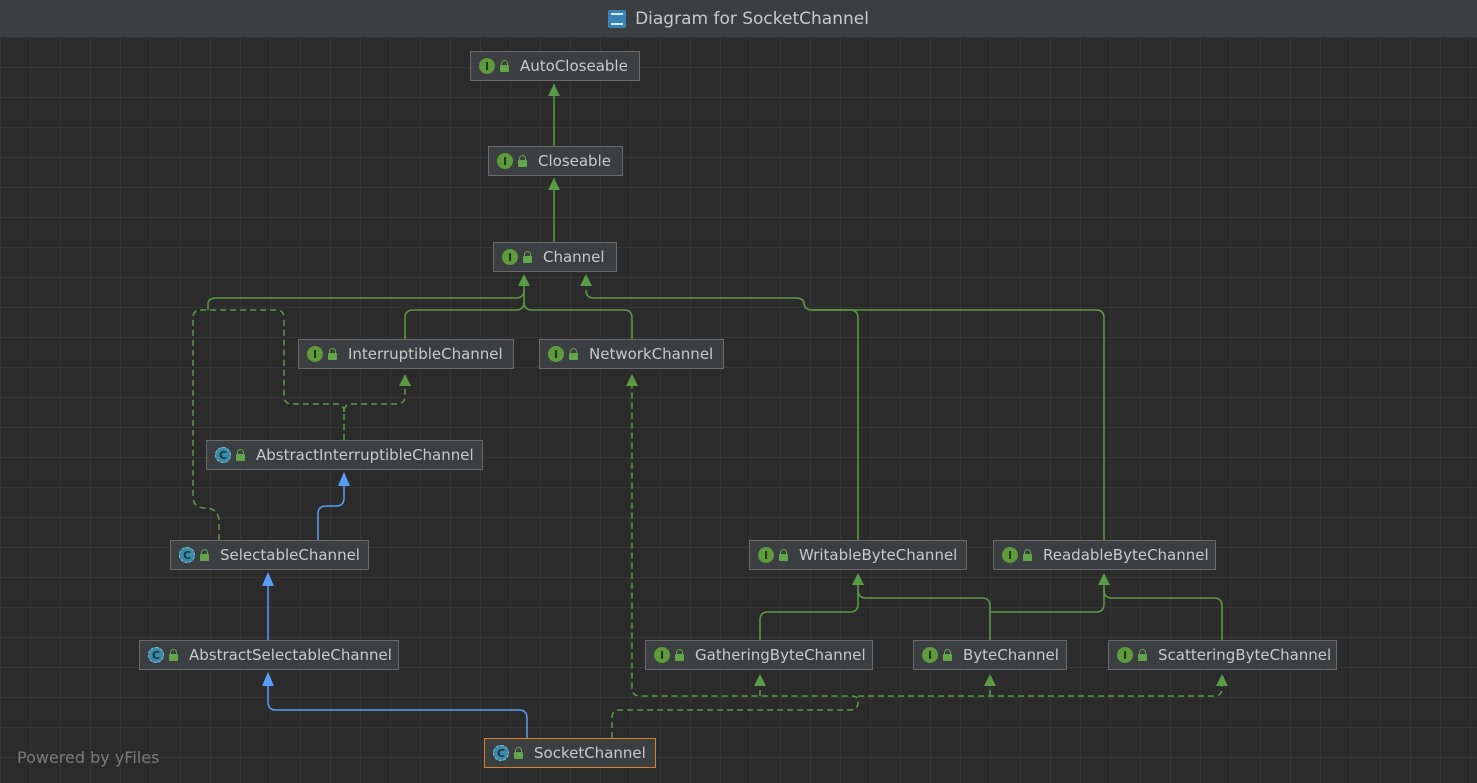  I want to click on node-abstractselectablechannel: C AbstractSelectableChannel, so click(269, 655).